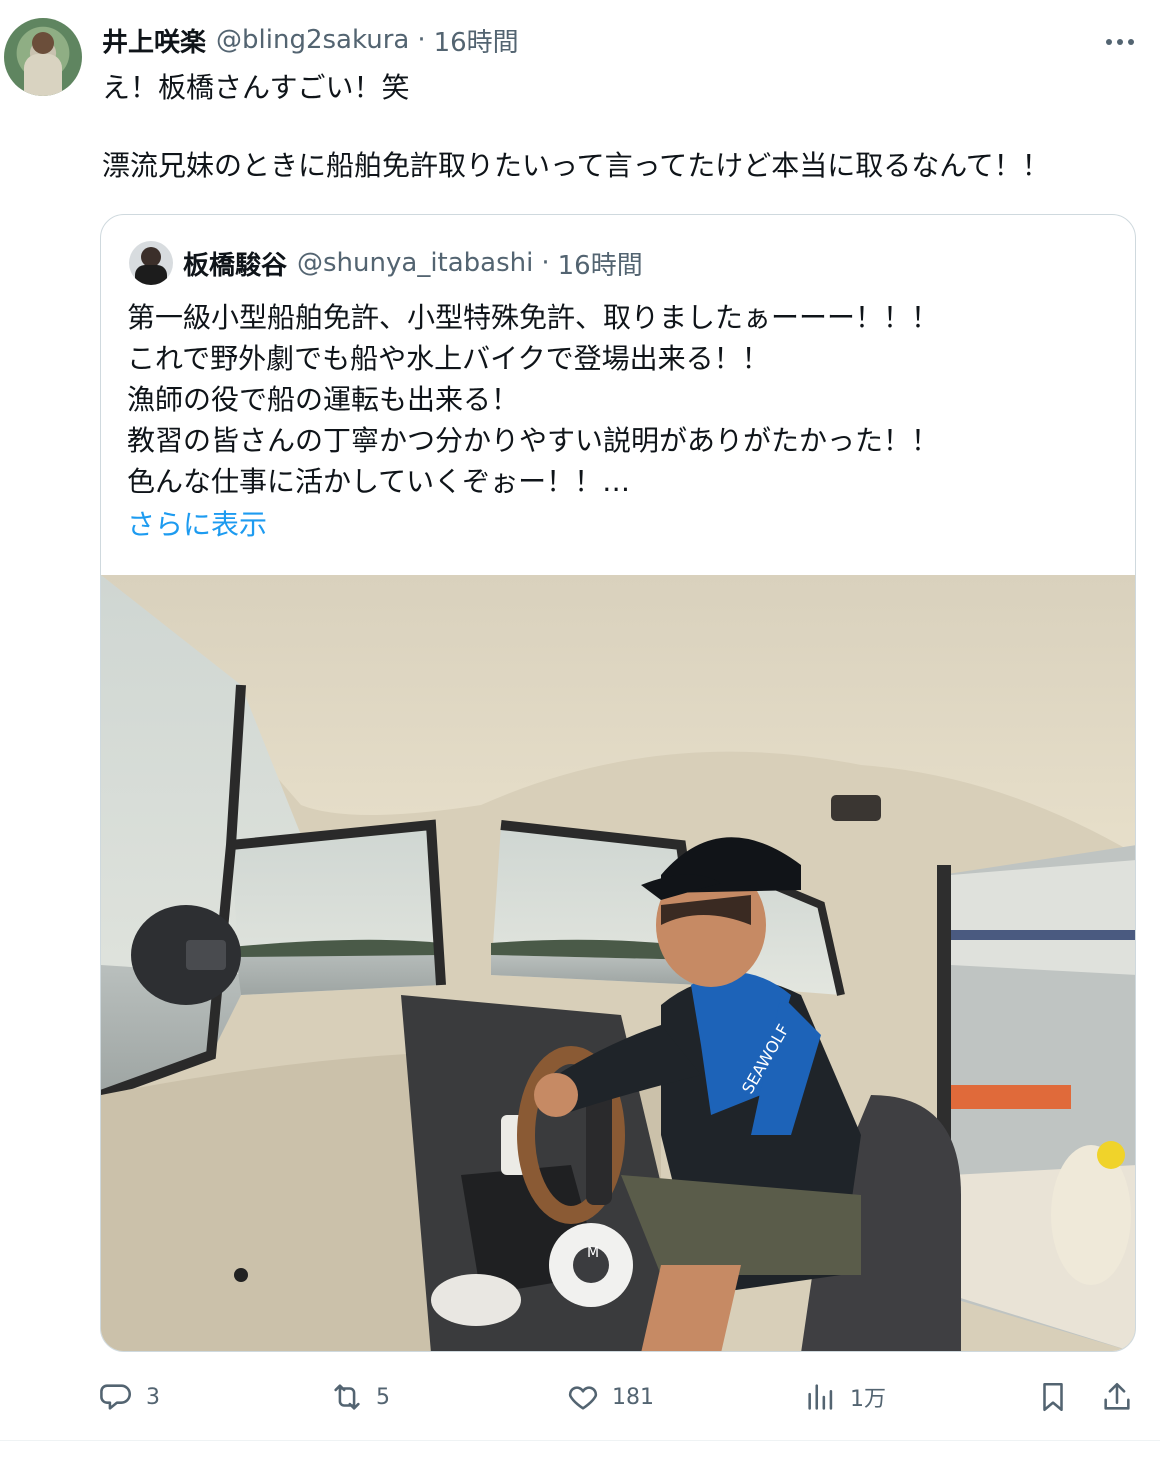  Describe the element at coordinates (415, 263) in the screenshot. I see `quoted-author-handle: @shunya_itabashi` at that location.